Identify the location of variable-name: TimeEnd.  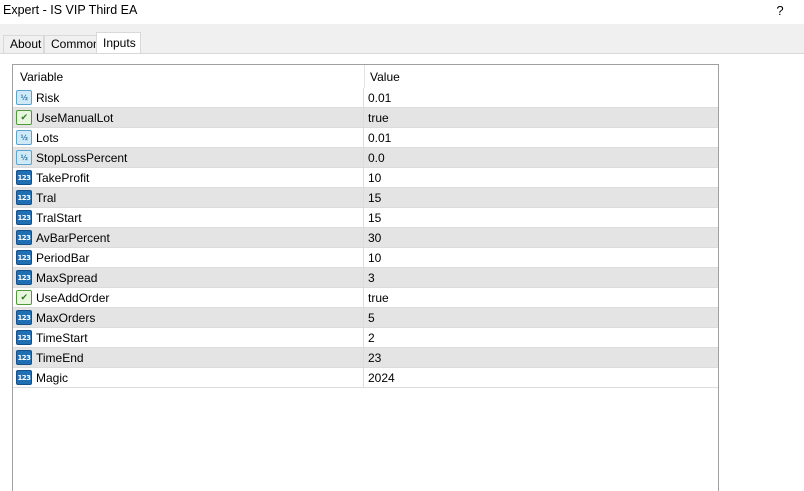
(60, 358).